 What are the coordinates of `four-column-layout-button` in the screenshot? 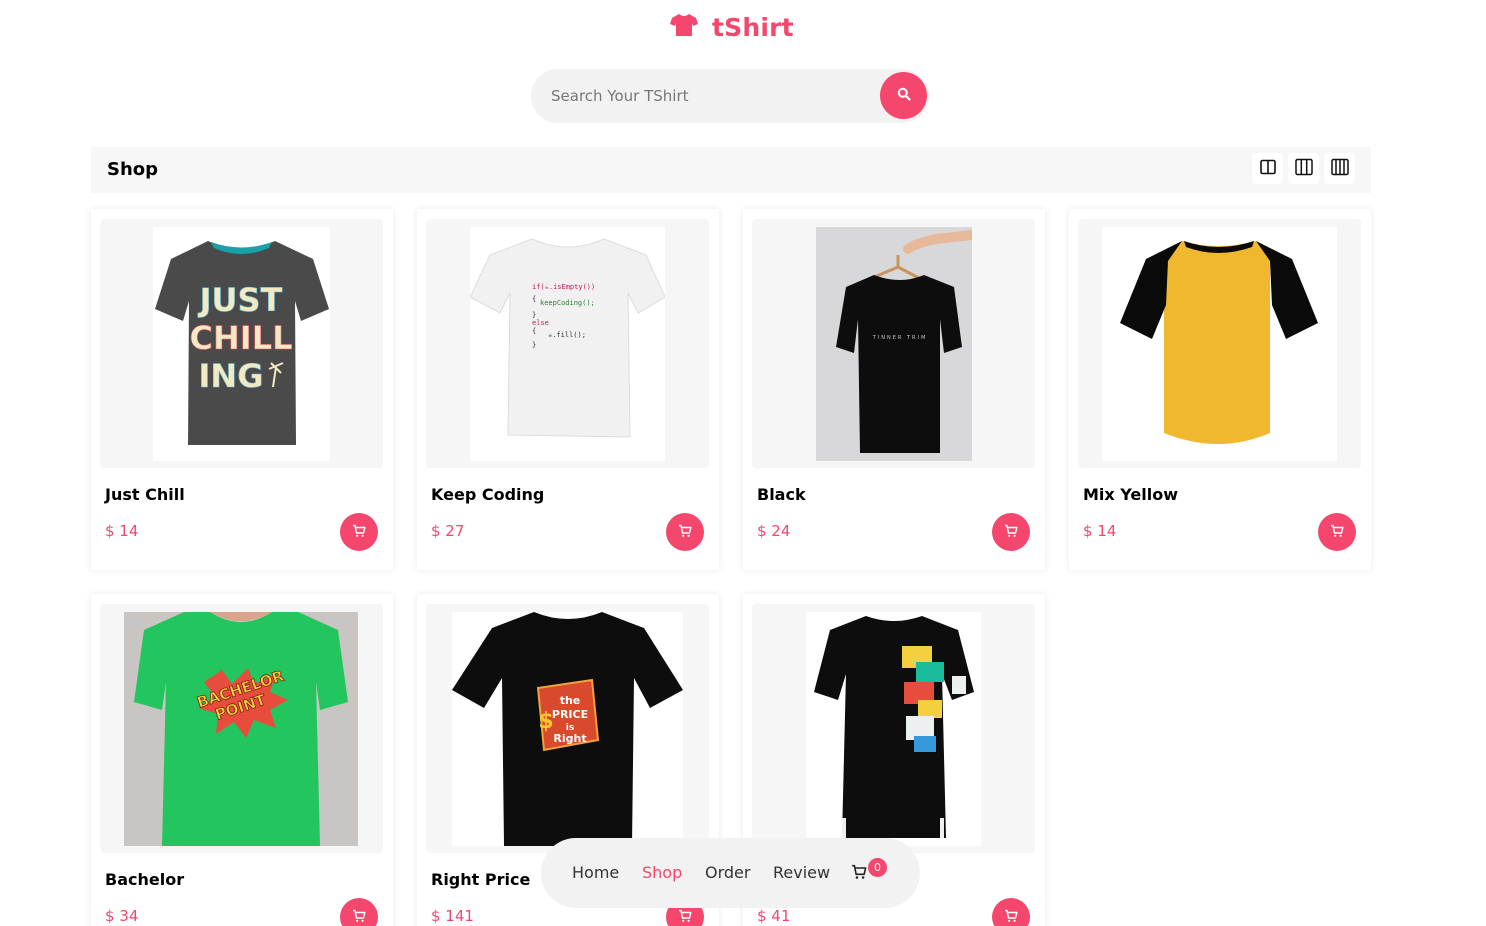 It's located at (1339, 168).